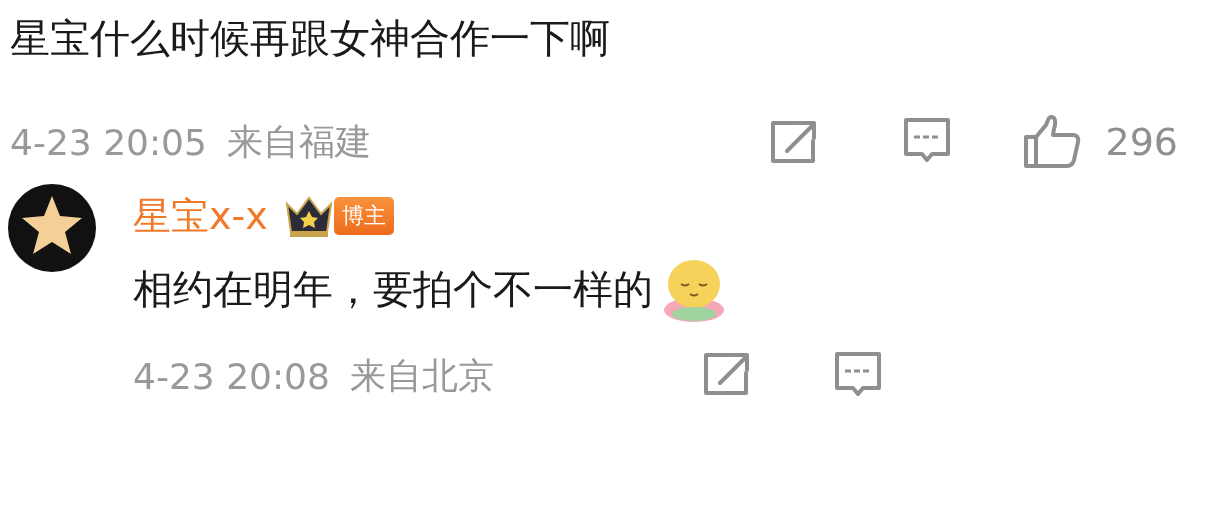 The image size is (1206, 512). What do you see at coordinates (393, 289) in the screenshot?
I see `comment-text: 相约在明年，要拍个不一样的` at bounding box center [393, 289].